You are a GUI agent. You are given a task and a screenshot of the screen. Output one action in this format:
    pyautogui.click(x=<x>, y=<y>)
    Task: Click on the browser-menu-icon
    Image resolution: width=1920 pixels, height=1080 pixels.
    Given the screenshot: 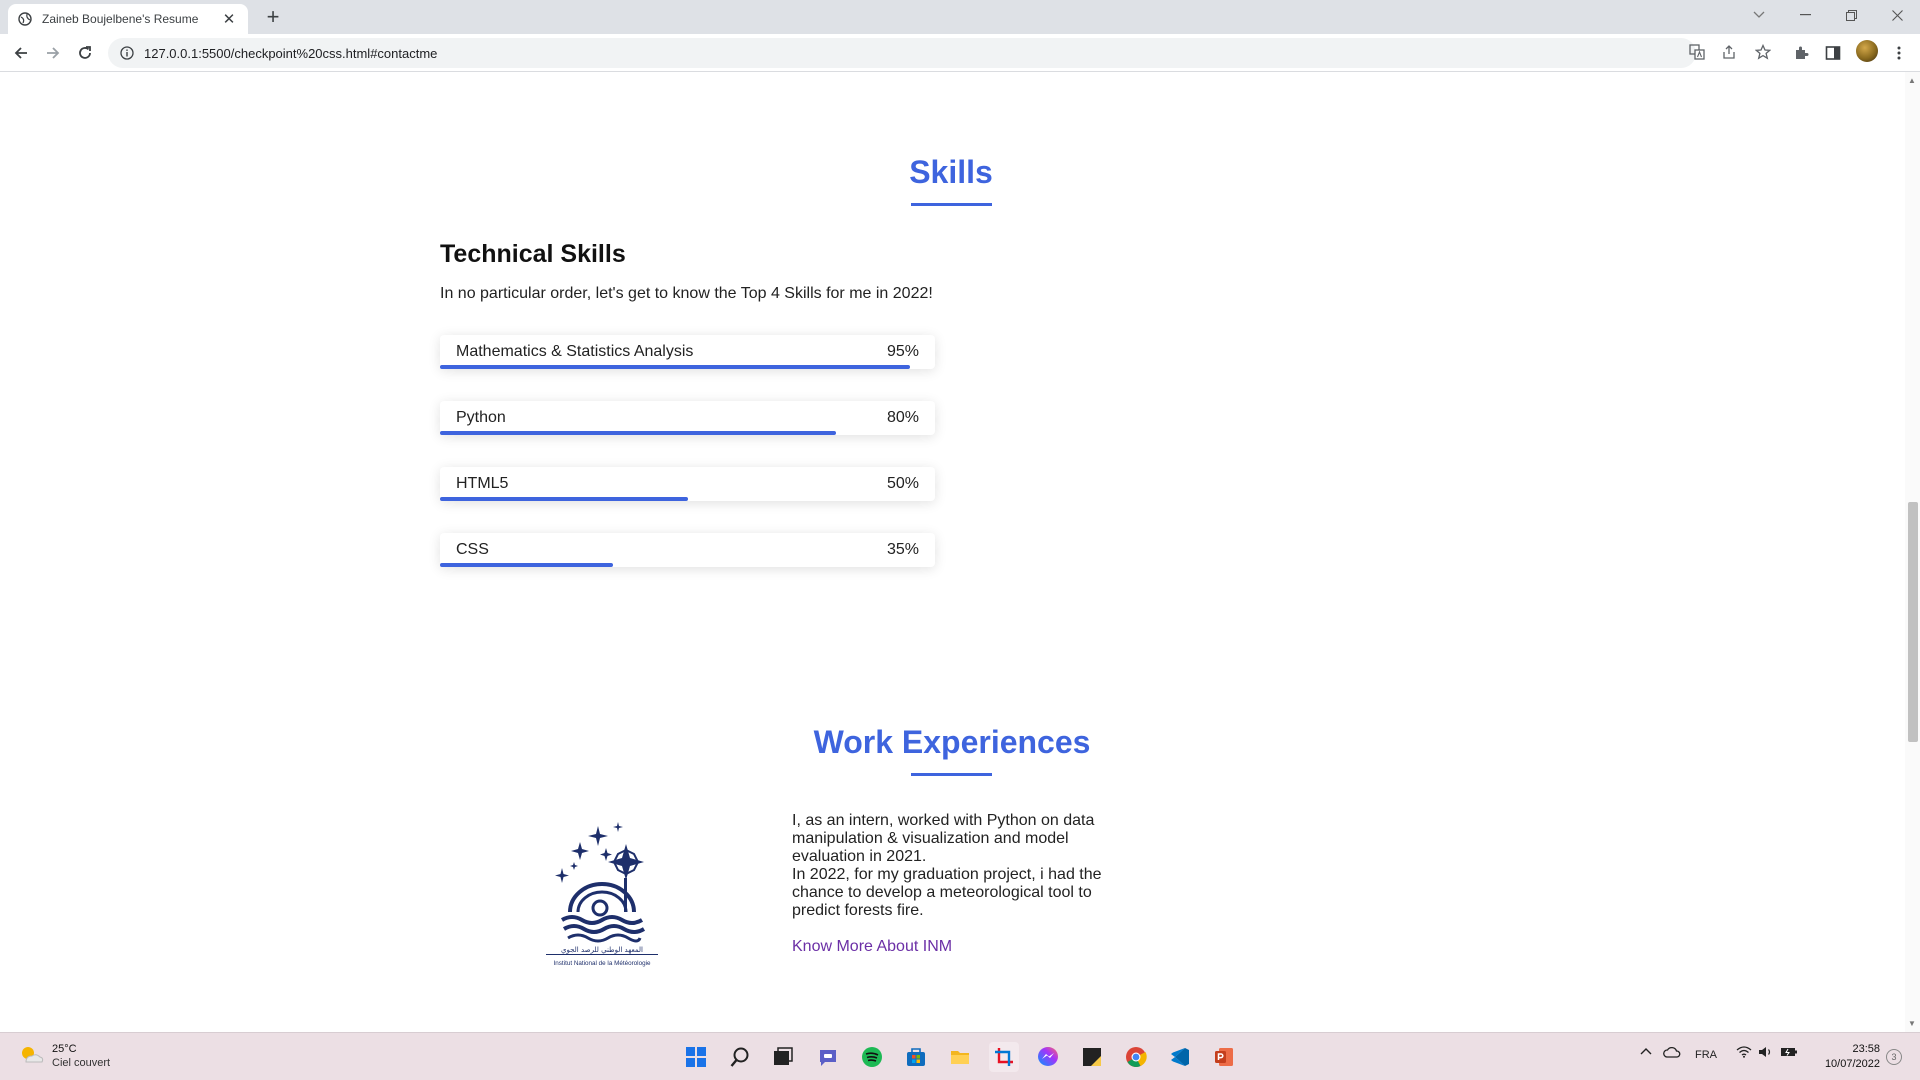 What is the action you would take?
    pyautogui.click(x=1899, y=53)
    